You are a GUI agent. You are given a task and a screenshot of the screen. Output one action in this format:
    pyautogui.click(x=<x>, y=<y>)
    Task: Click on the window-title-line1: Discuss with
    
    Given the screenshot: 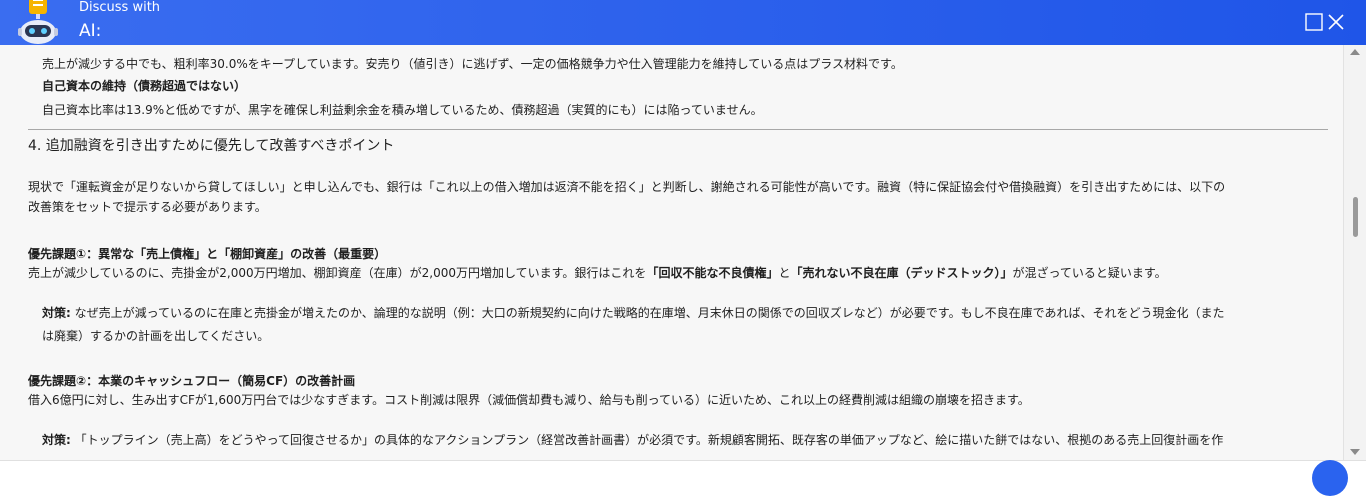 What is the action you would take?
    pyautogui.click(x=120, y=7)
    